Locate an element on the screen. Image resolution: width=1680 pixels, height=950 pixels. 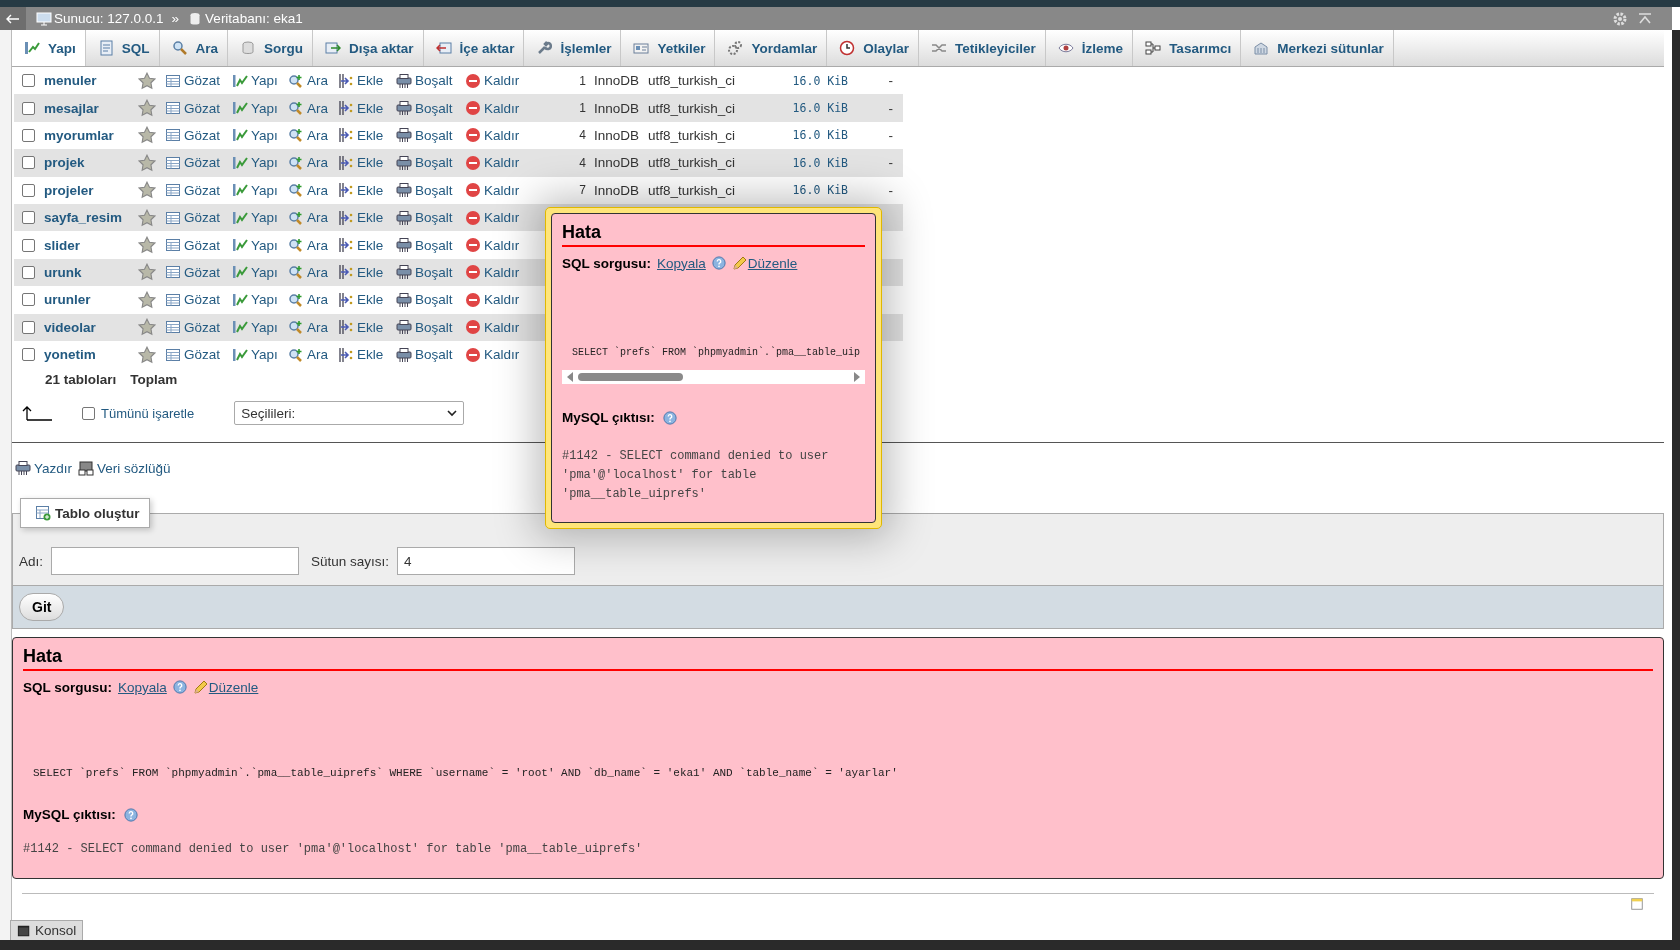
check-all-label: Tümünü işaretle is located at coordinates (148, 413).